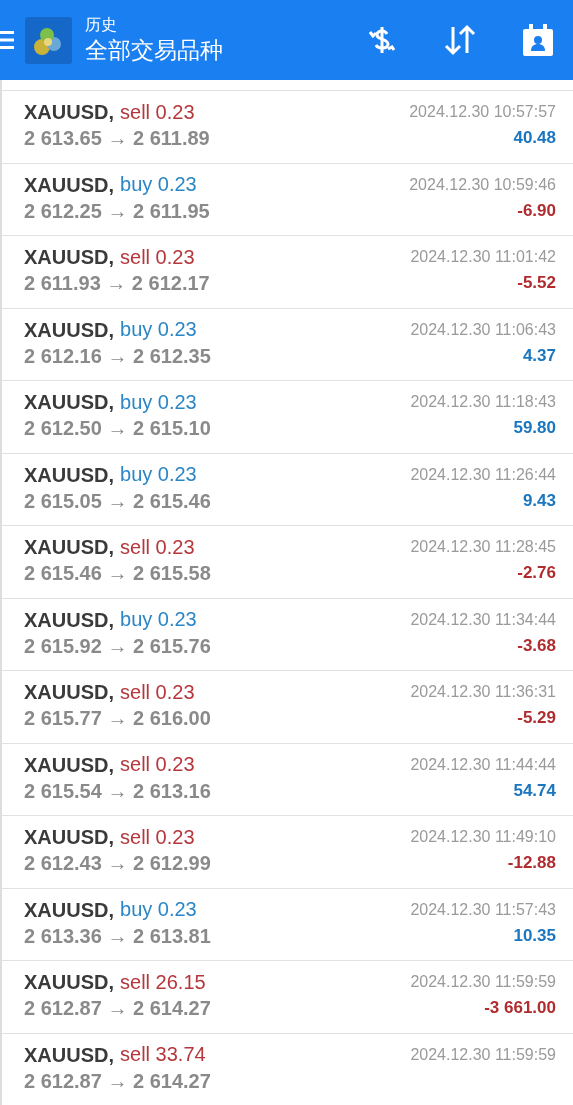  I want to click on deal-profit: -5.52, so click(536, 283).